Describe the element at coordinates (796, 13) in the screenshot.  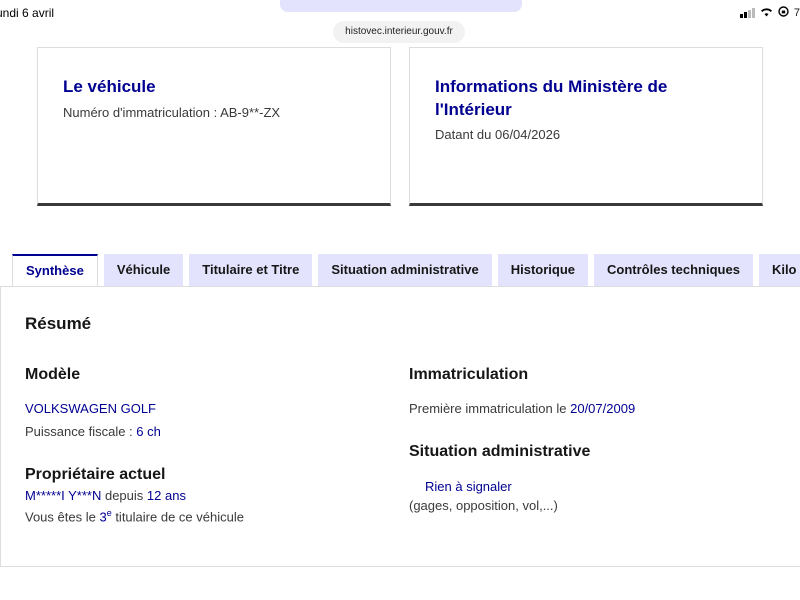
I see `battery-level: 7` at that location.